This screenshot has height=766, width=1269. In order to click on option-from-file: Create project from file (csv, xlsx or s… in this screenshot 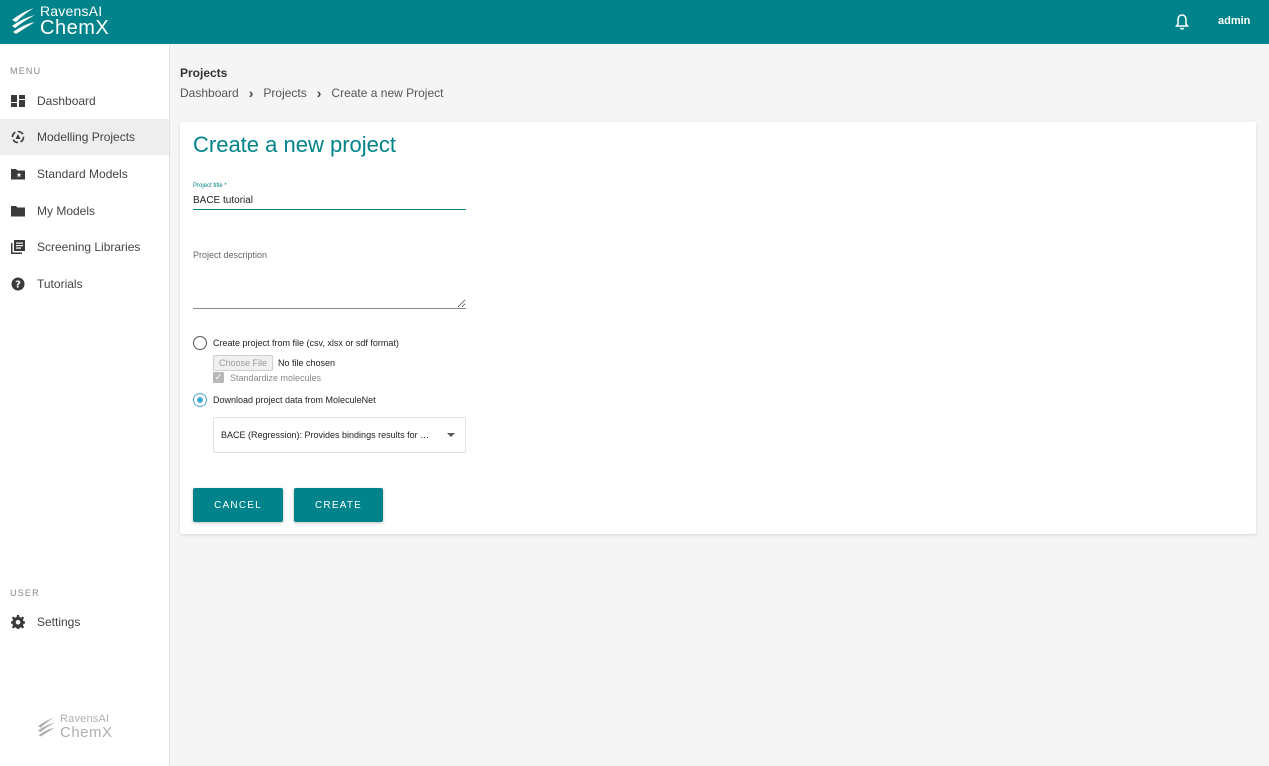, I will do `click(296, 343)`.